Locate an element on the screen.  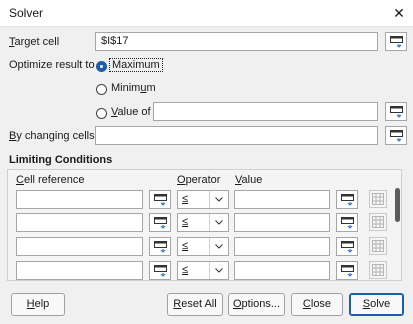
radio-value-of-label: Value of is located at coordinates (131, 112).